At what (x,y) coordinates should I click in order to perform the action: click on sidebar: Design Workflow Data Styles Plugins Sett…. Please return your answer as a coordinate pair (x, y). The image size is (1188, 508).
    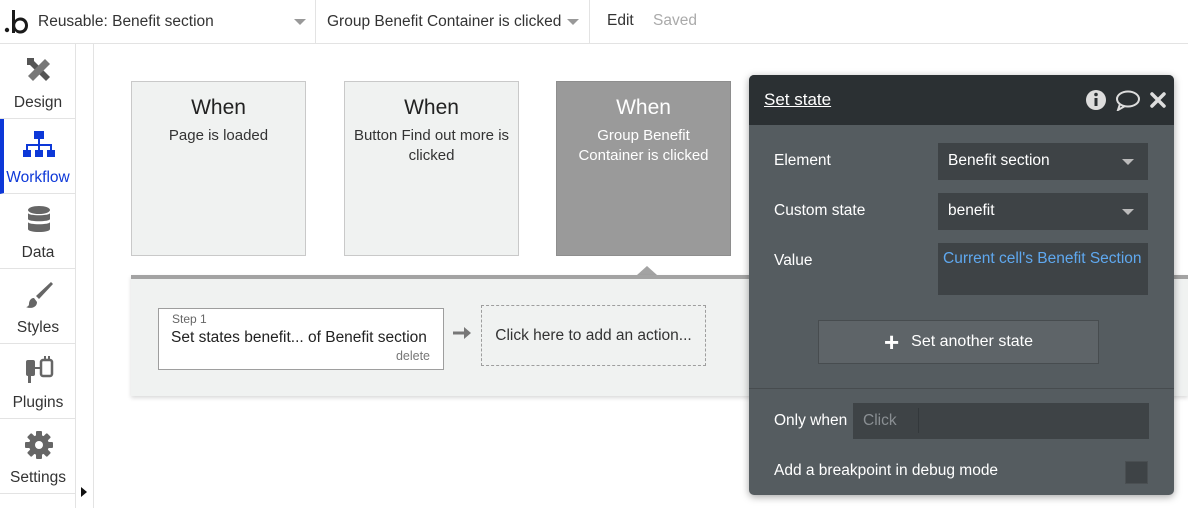
    Looking at the image, I should click on (38, 276).